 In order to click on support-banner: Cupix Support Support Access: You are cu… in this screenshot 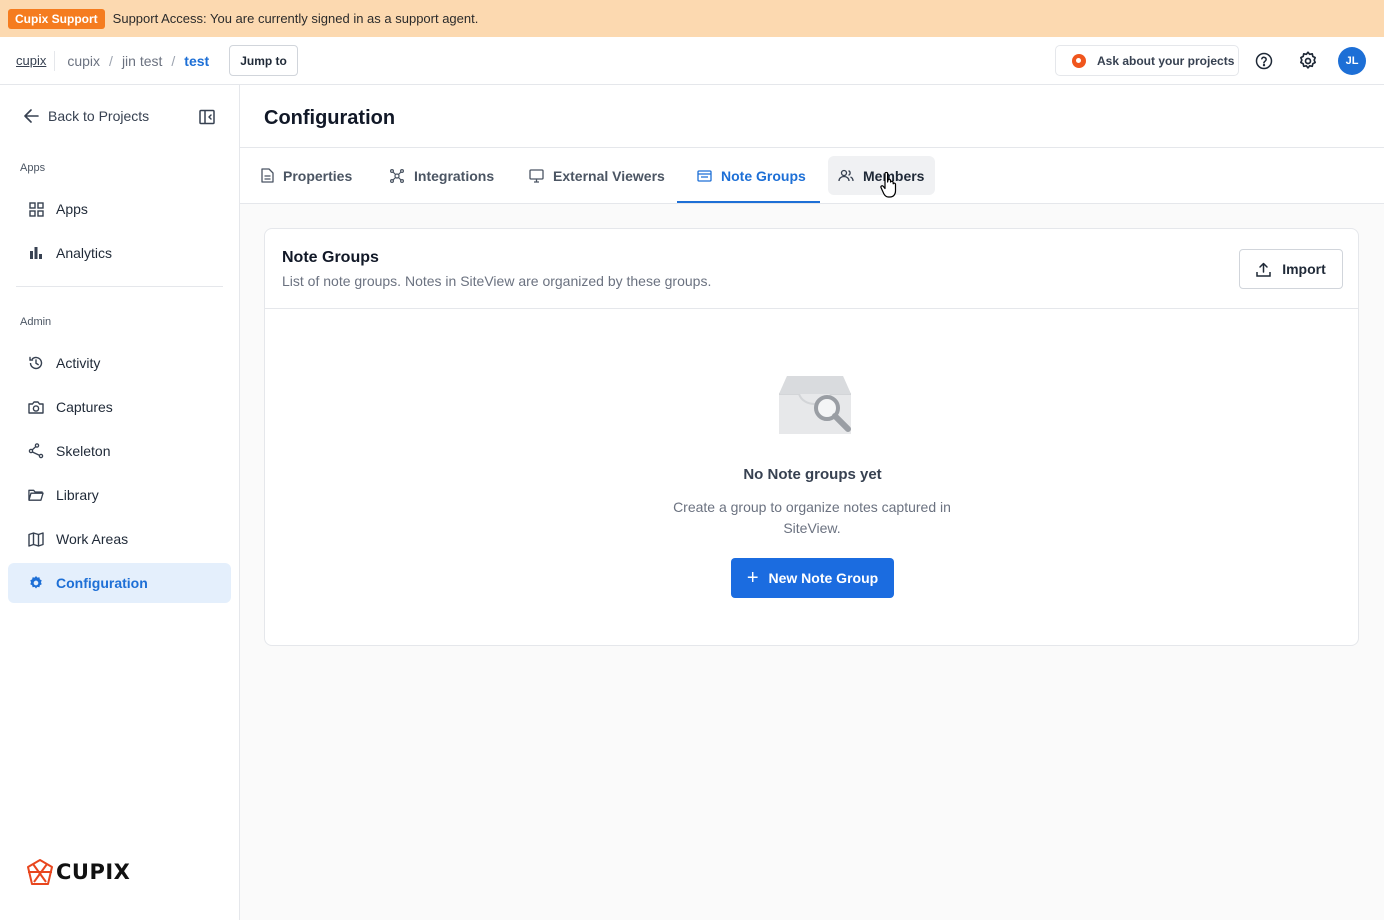, I will do `click(692, 18)`.